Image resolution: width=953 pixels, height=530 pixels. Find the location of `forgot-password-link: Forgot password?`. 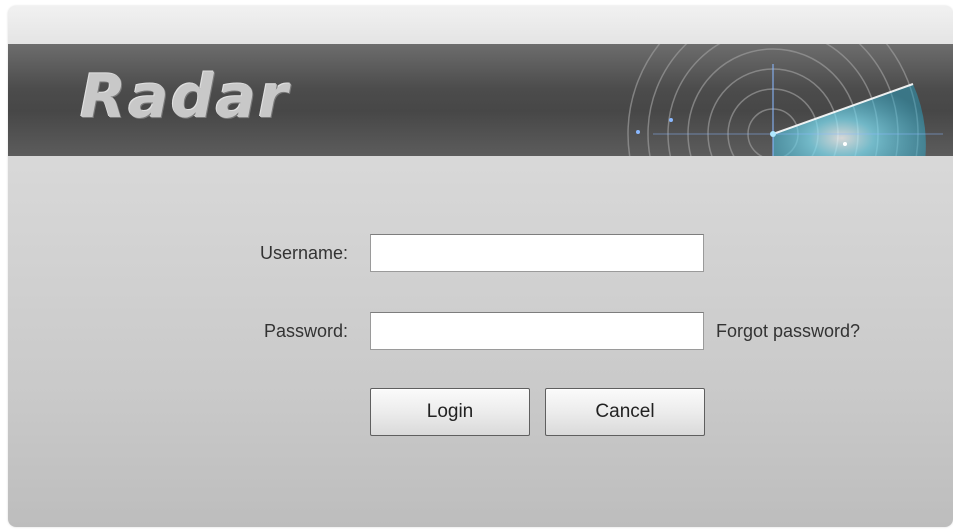

forgot-password-link: Forgot password? is located at coordinates (788, 331).